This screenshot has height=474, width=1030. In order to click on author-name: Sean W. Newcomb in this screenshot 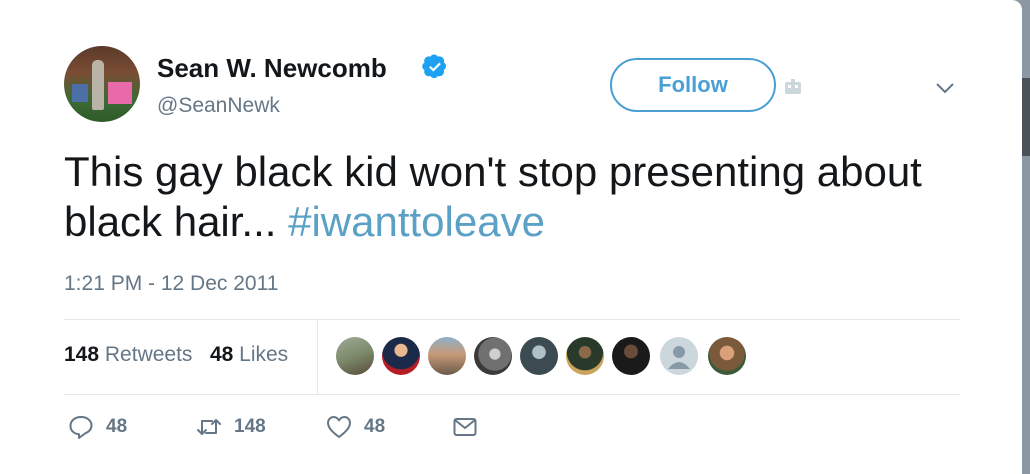, I will do `click(272, 68)`.